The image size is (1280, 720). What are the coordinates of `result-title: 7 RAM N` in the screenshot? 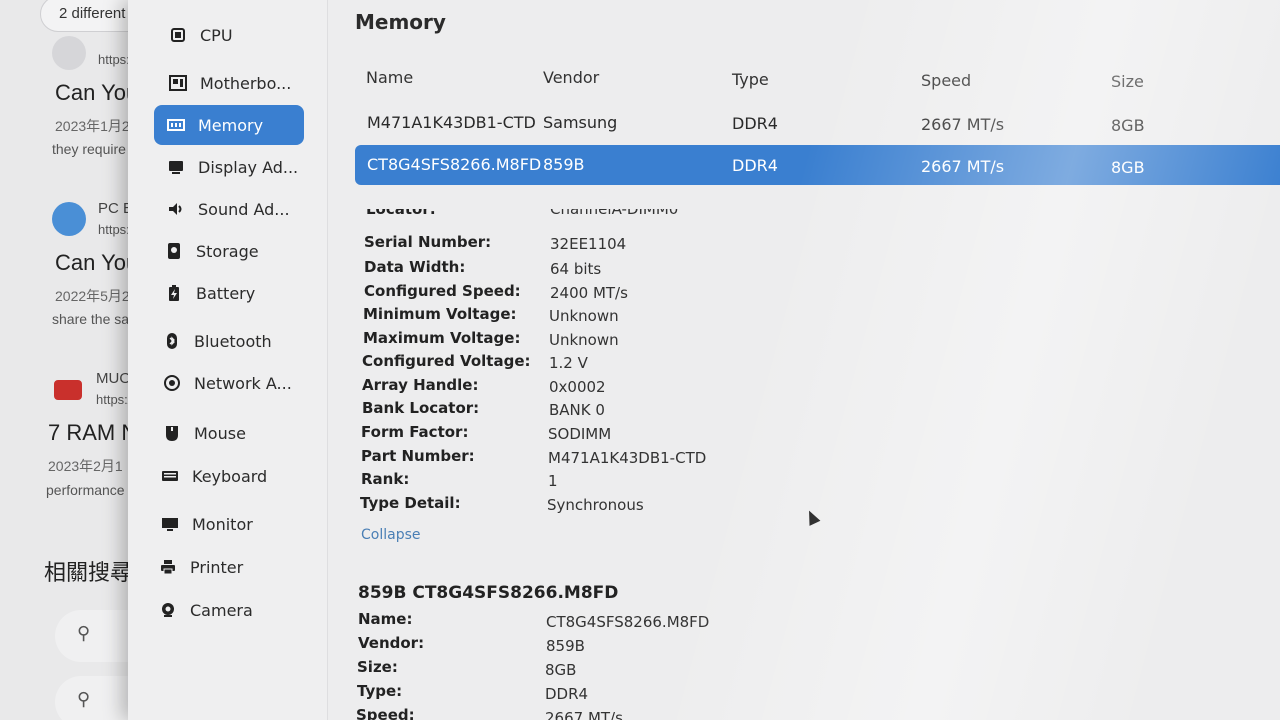 It's located at (92, 433).